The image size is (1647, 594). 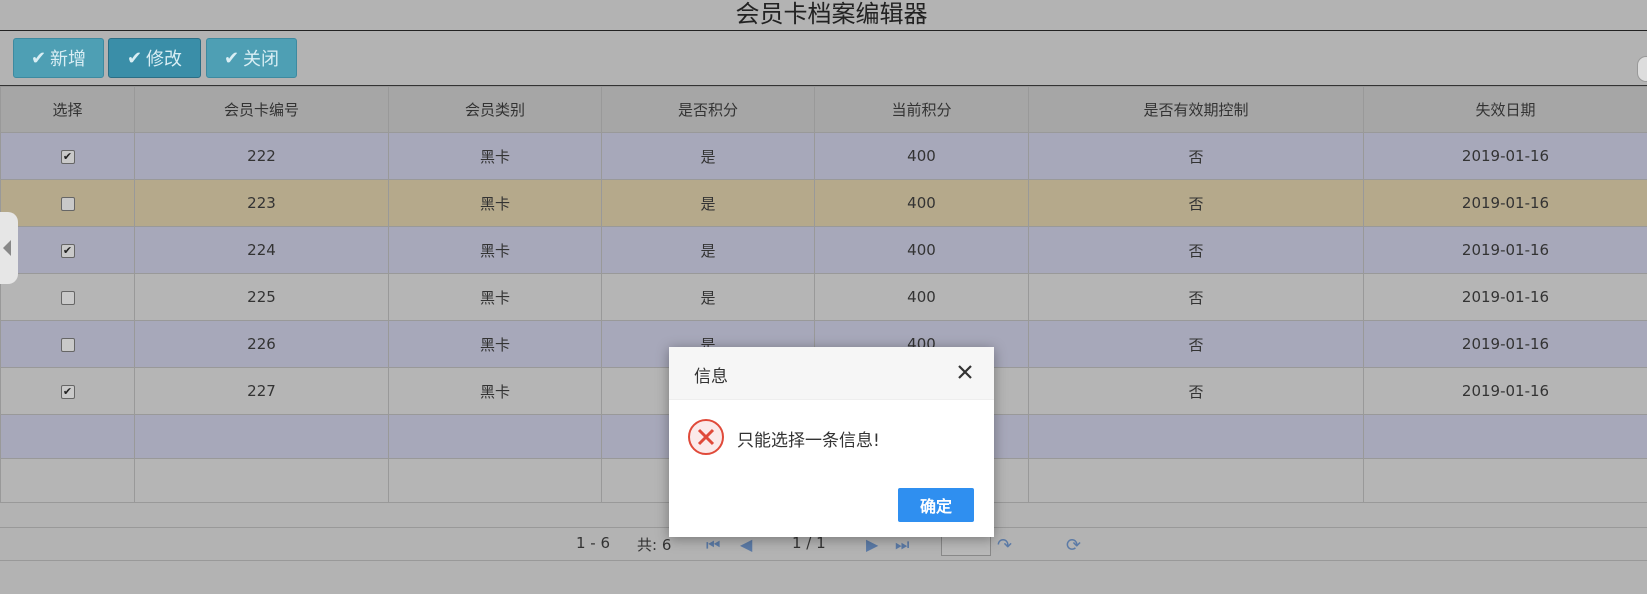 What do you see at coordinates (902, 545) in the screenshot?
I see `last-page-icon: ⏭` at bounding box center [902, 545].